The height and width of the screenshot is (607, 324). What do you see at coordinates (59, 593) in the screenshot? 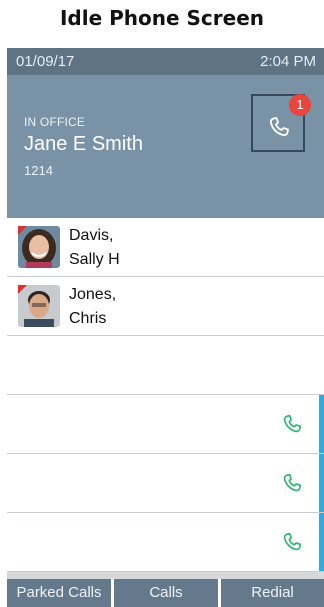
I see `softkey-parked-calls: Parked Calls` at bounding box center [59, 593].